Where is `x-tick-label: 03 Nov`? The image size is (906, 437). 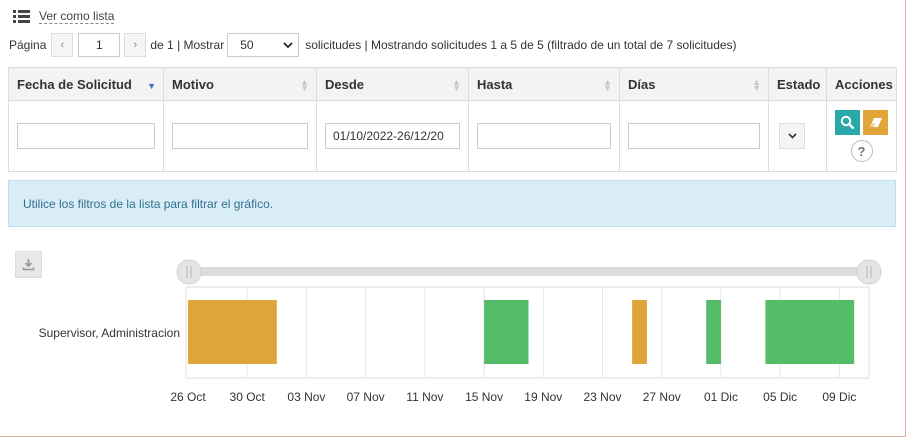 x-tick-label: 03 Nov is located at coordinates (306, 397).